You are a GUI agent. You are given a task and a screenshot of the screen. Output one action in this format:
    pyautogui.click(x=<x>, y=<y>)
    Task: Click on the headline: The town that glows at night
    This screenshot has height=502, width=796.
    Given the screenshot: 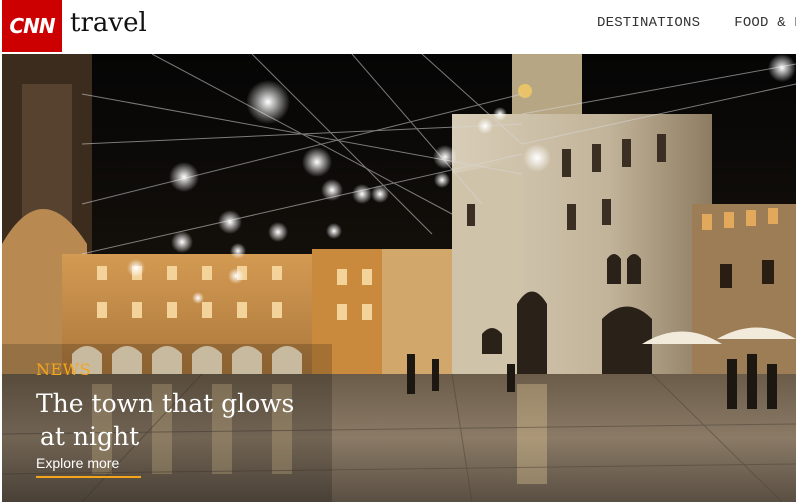 What is the action you would take?
    pyautogui.click(x=181, y=420)
    